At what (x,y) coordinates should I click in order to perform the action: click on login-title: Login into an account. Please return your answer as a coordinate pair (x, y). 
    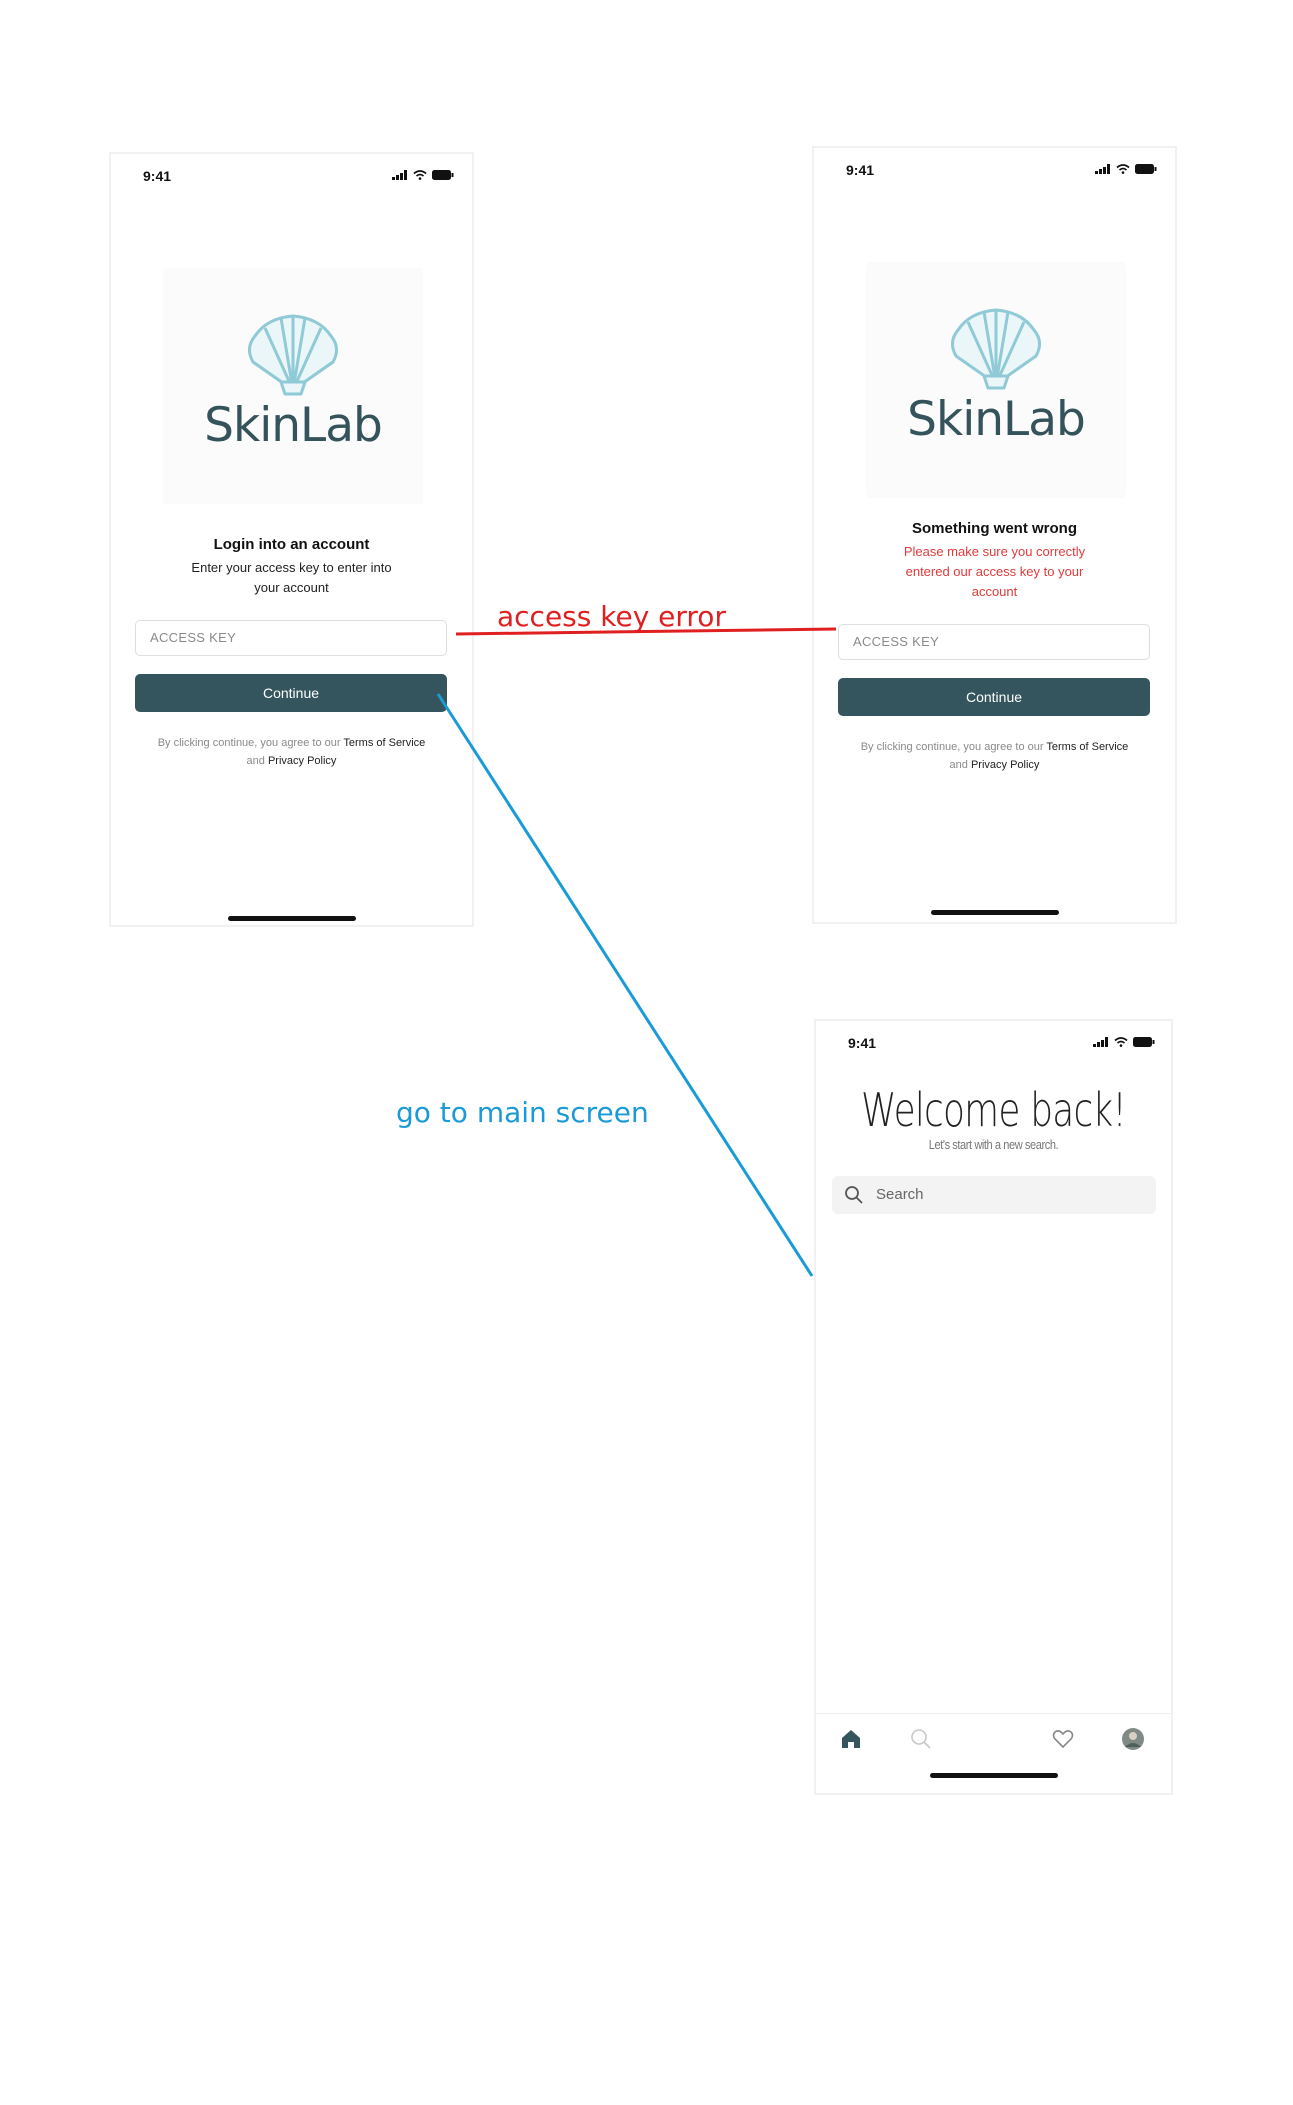
    Looking at the image, I should click on (291, 544).